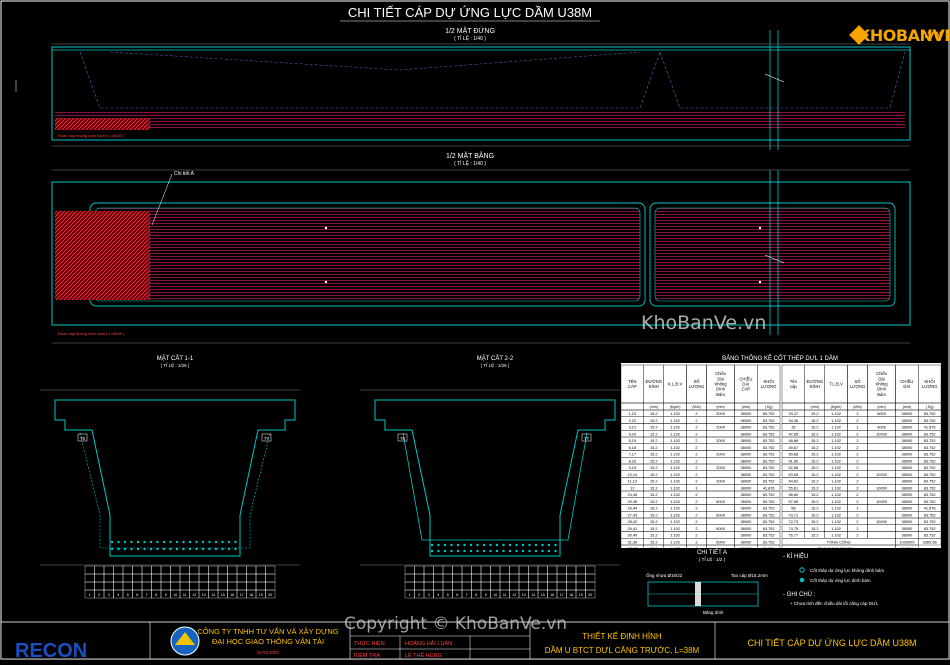 This screenshot has width=950, height=665. Describe the element at coordinates (696, 487) in the screenshot. I see `data-value: 1` at that location.